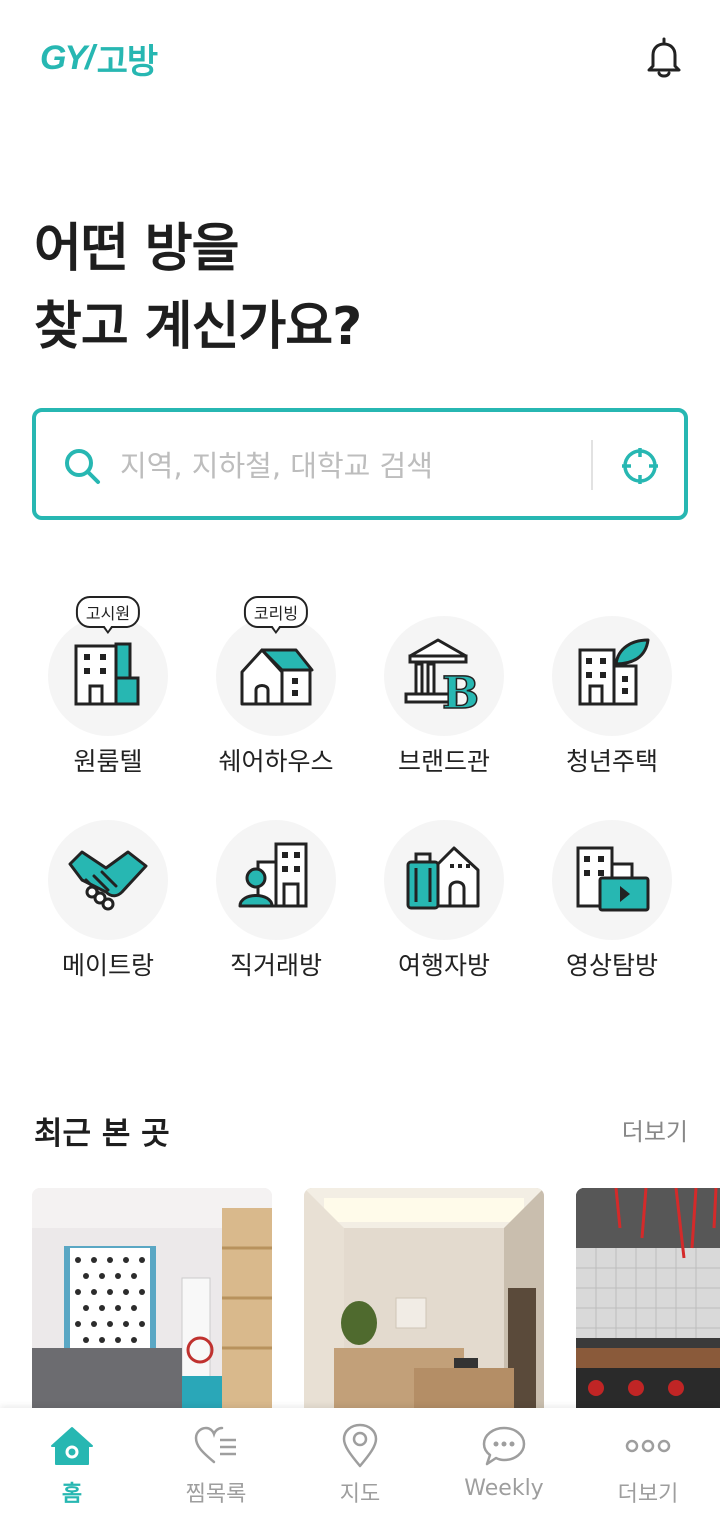 This screenshot has width=720, height=1520. I want to click on handshake-icon, so click(108, 880).